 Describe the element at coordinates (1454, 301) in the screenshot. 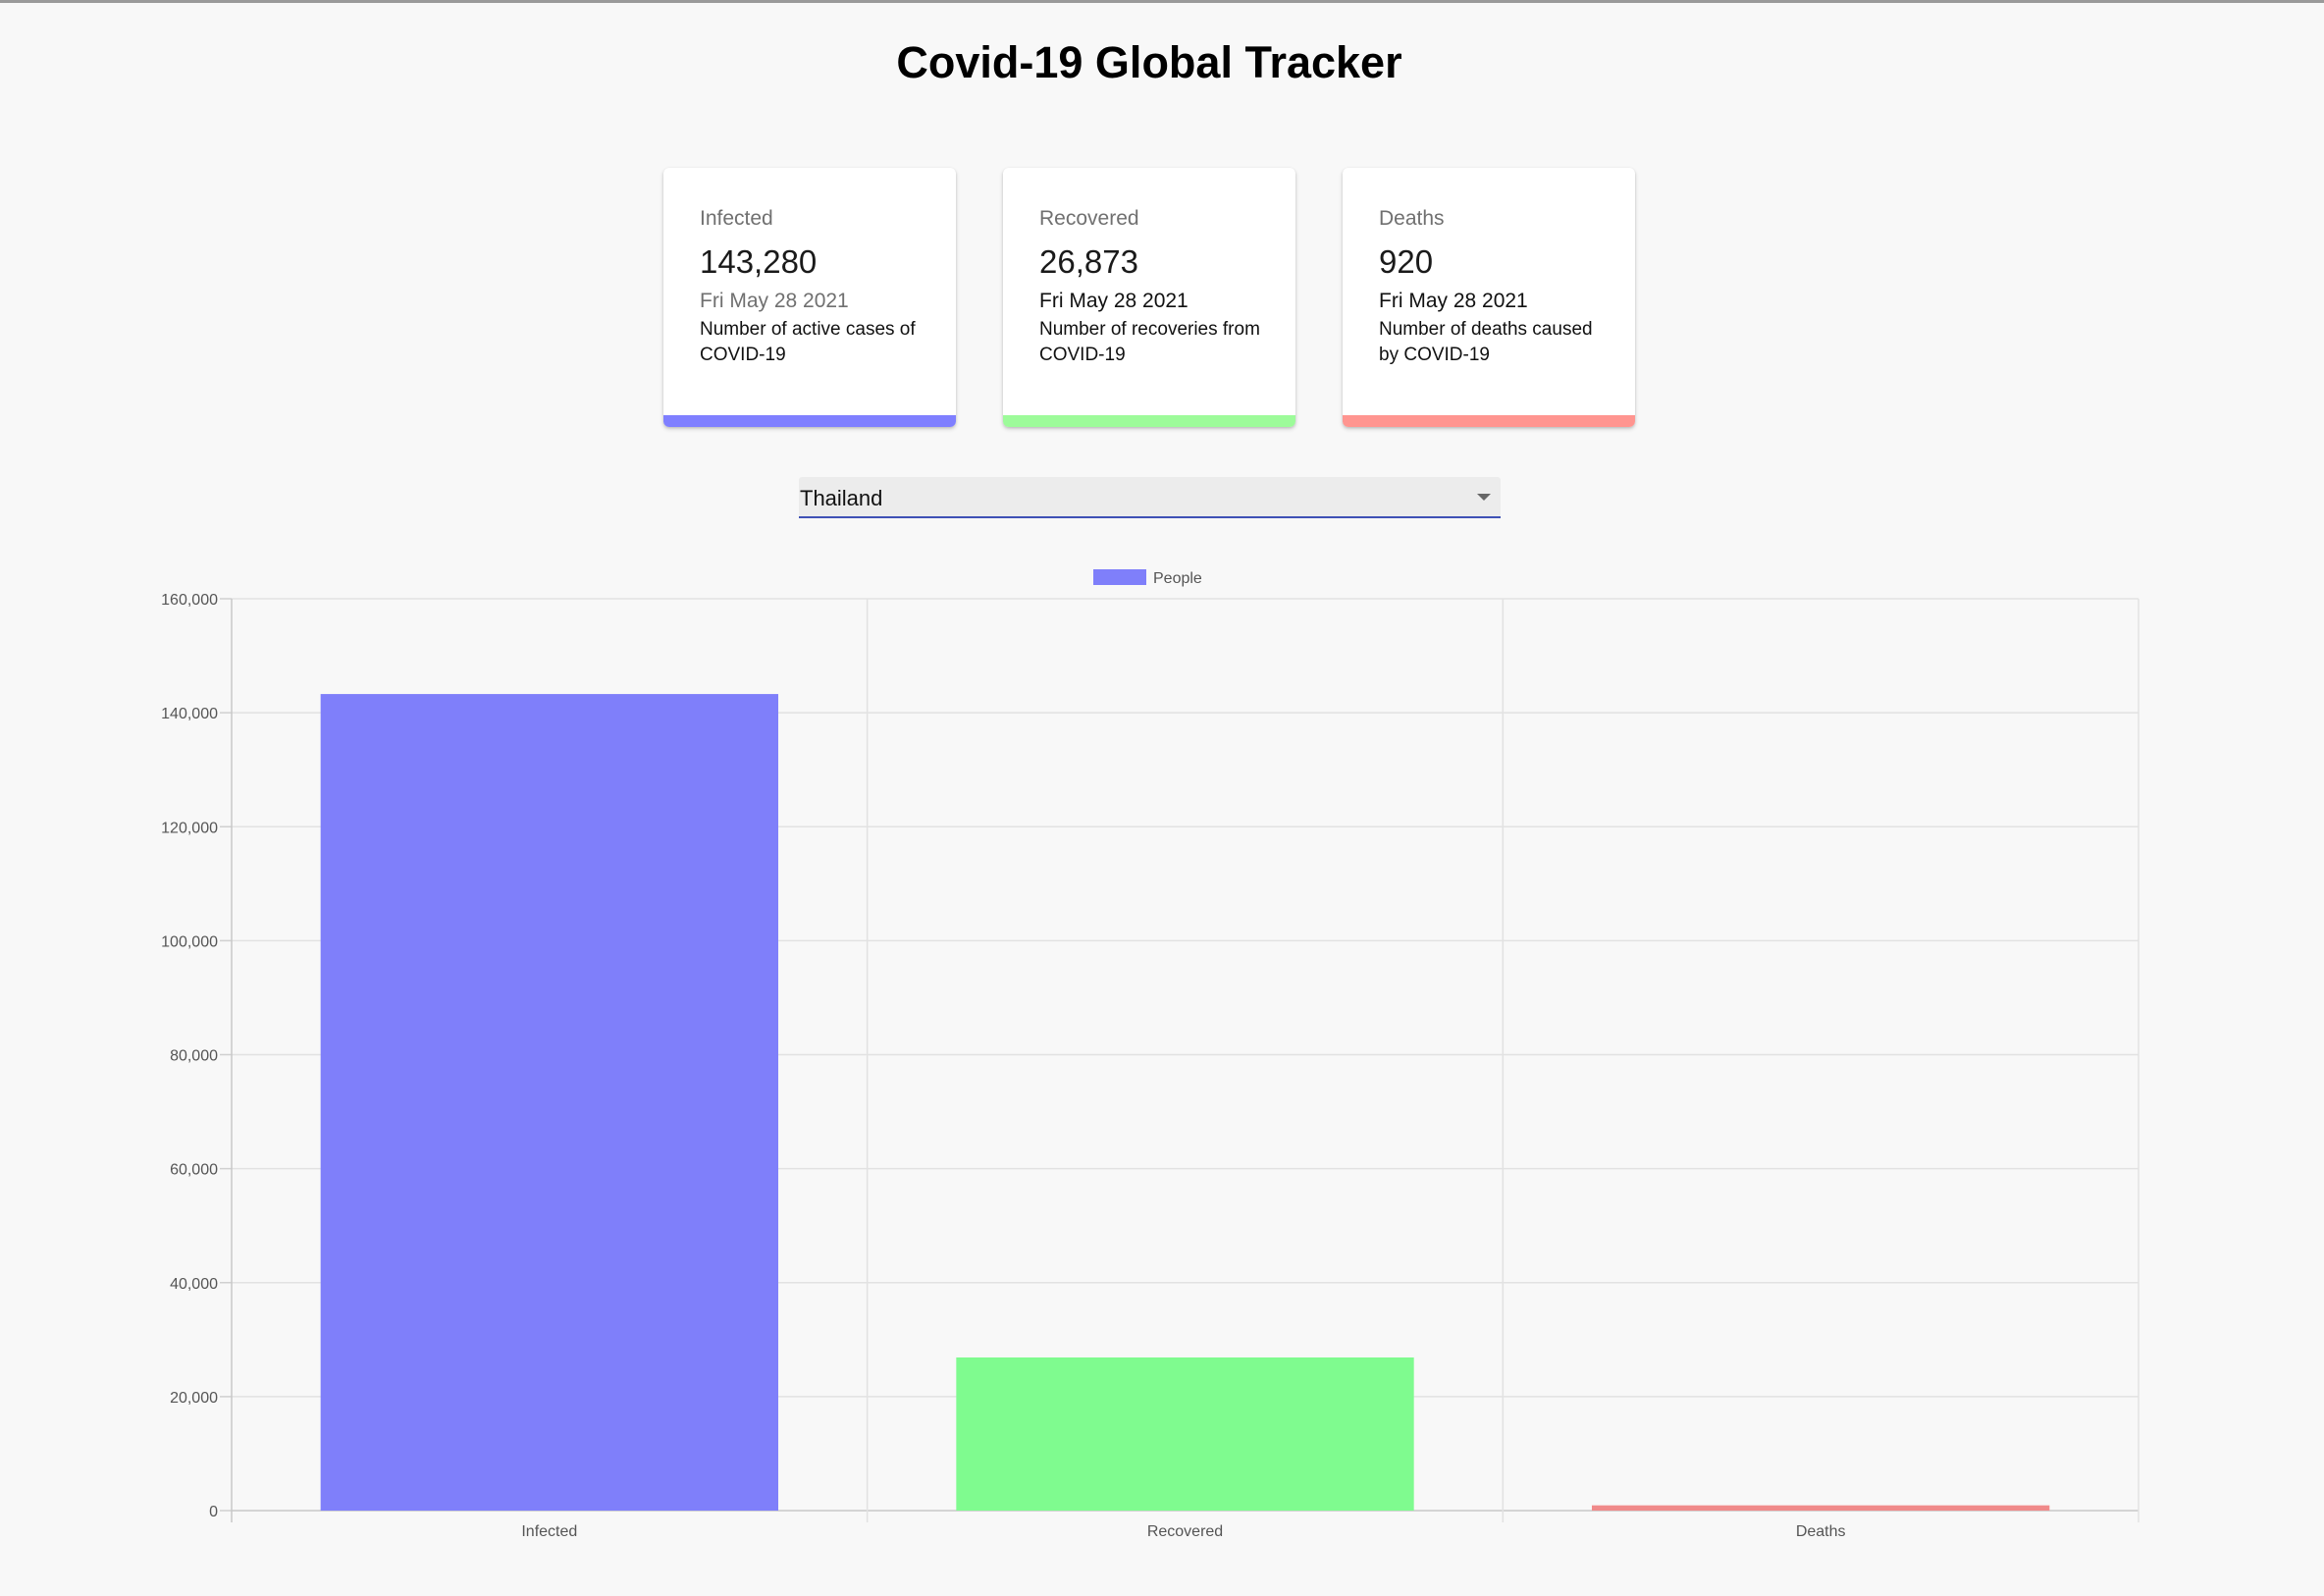

I see `deaths-date: Fri May 28 2021` at that location.